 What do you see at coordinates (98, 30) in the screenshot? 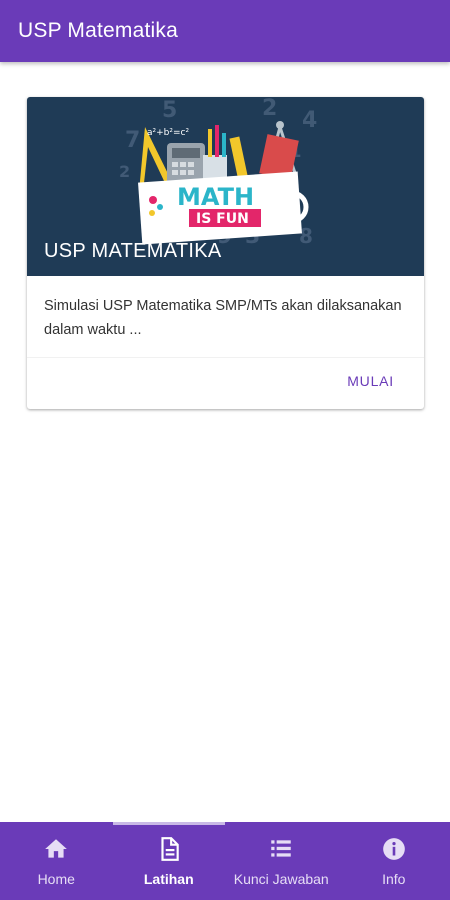
I see `app-title: USP Matematika` at bounding box center [98, 30].